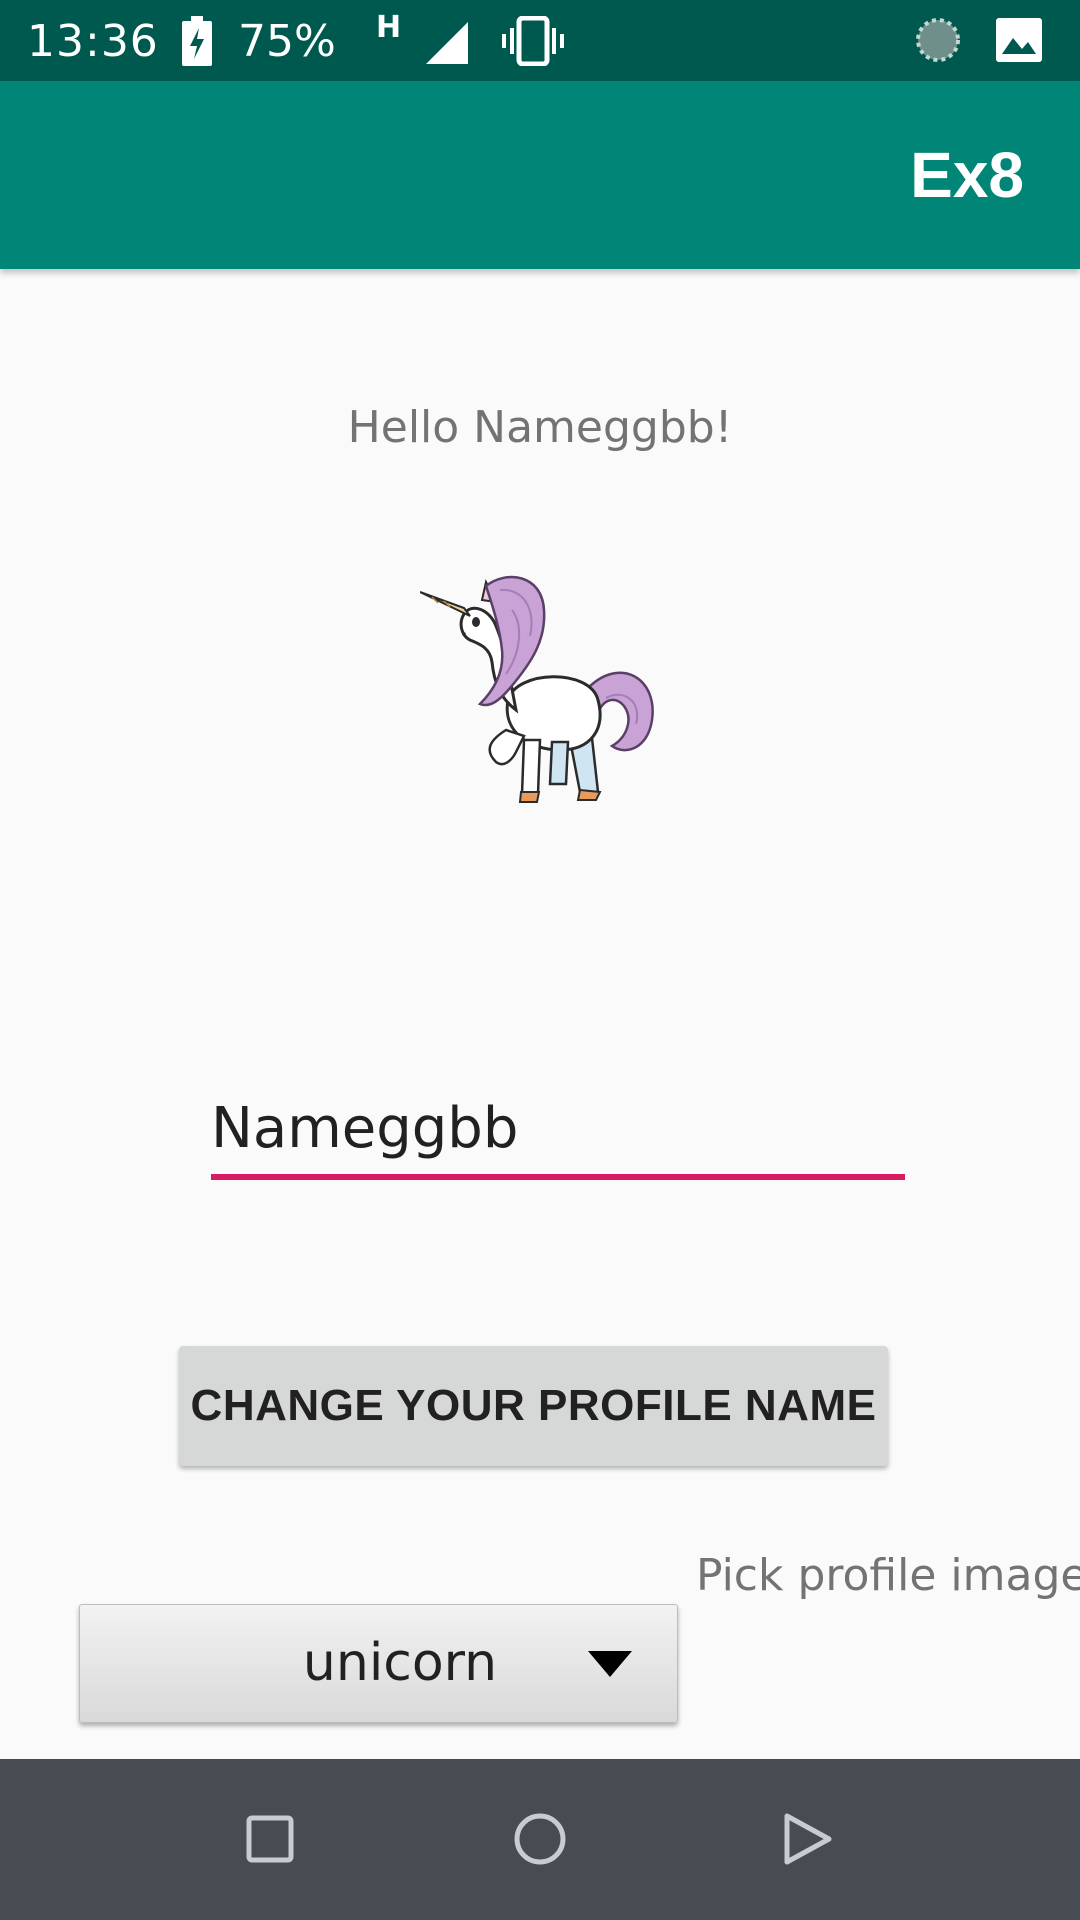 The height and width of the screenshot is (1920, 1080). What do you see at coordinates (1019, 40) in the screenshot?
I see `image-icon` at bounding box center [1019, 40].